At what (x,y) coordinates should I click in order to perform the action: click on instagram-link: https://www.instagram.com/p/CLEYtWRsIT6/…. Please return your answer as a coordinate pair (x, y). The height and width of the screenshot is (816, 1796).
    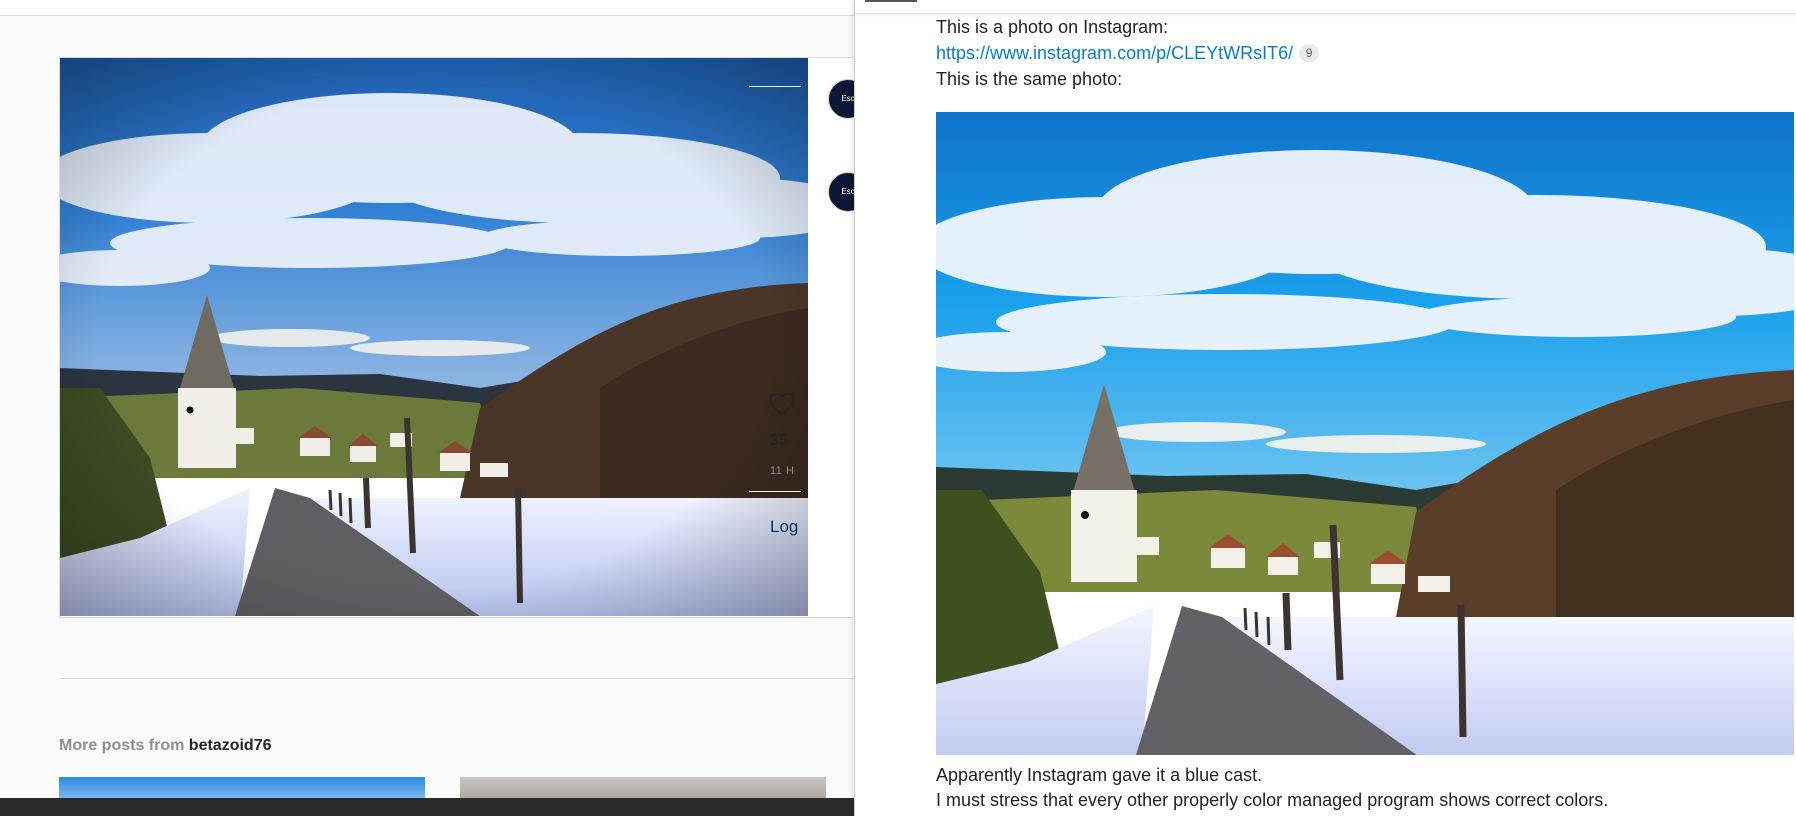
    Looking at the image, I should click on (1128, 53).